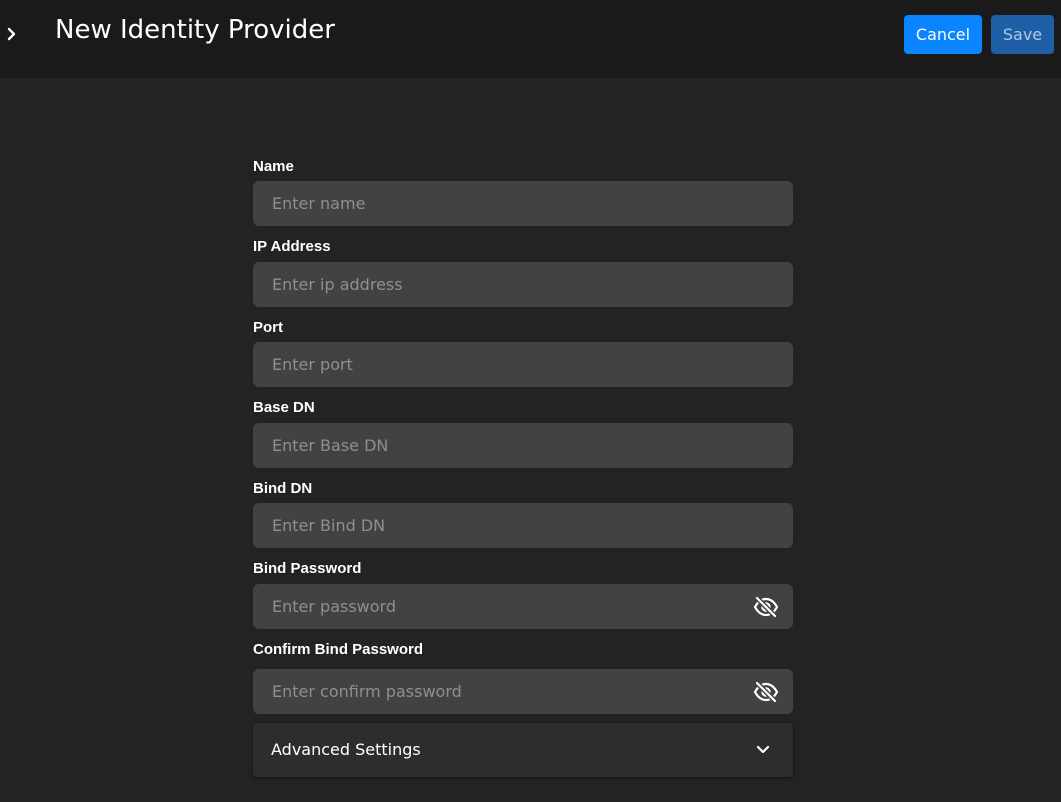 The width and height of the screenshot is (1061, 802). Describe the element at coordinates (273, 166) in the screenshot. I see `name-label: Name` at that location.